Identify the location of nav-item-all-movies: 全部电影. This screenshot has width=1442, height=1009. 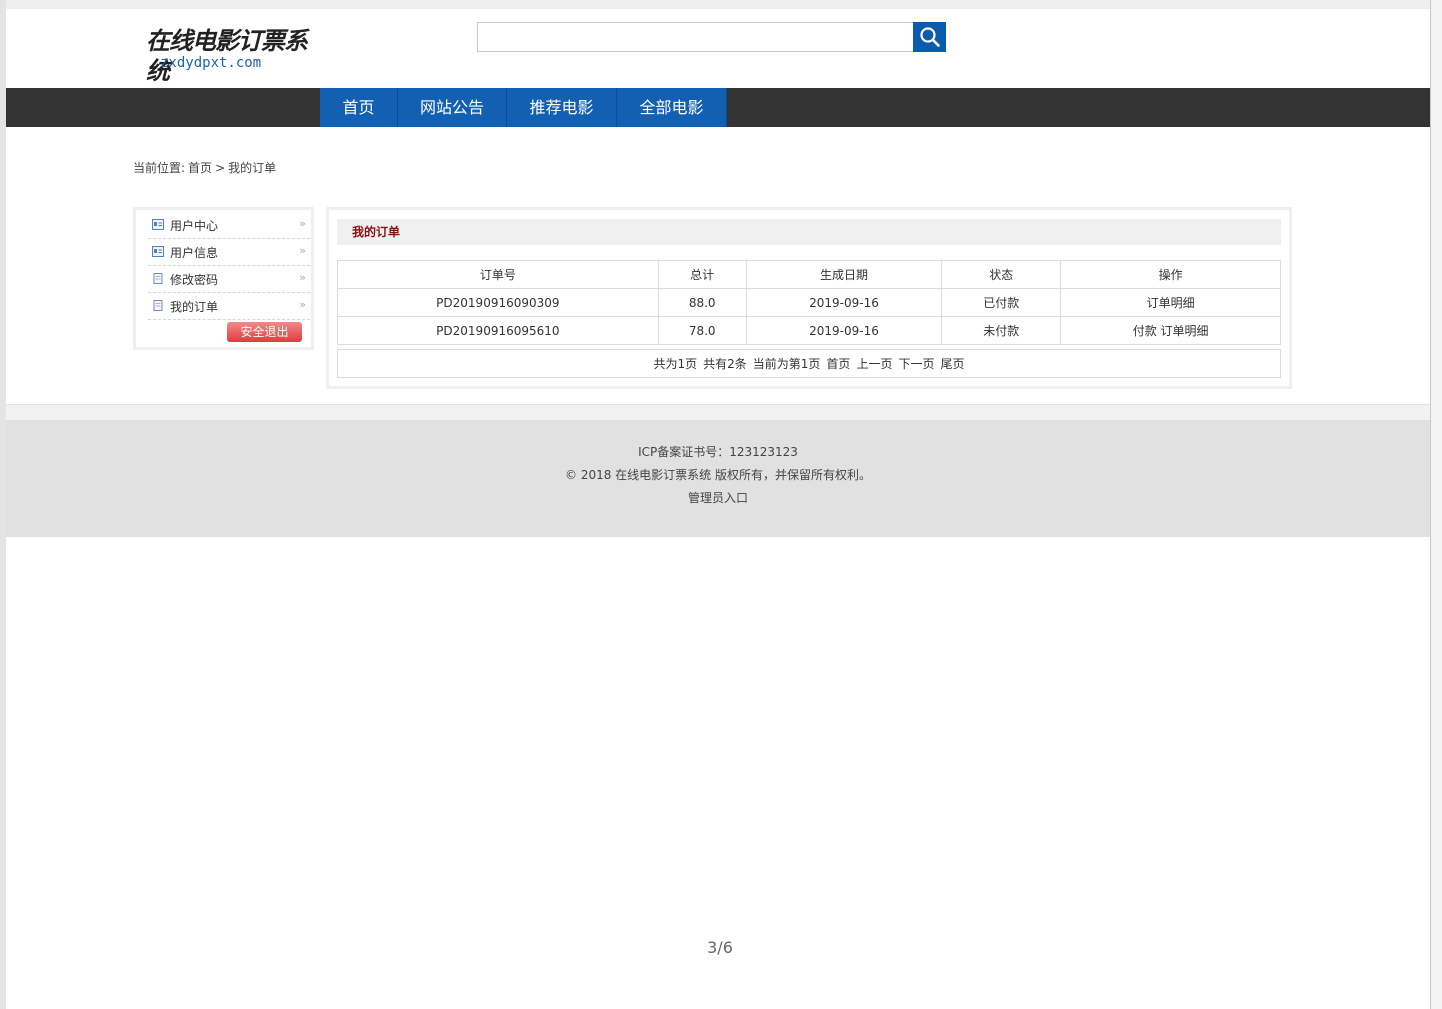
(672, 107).